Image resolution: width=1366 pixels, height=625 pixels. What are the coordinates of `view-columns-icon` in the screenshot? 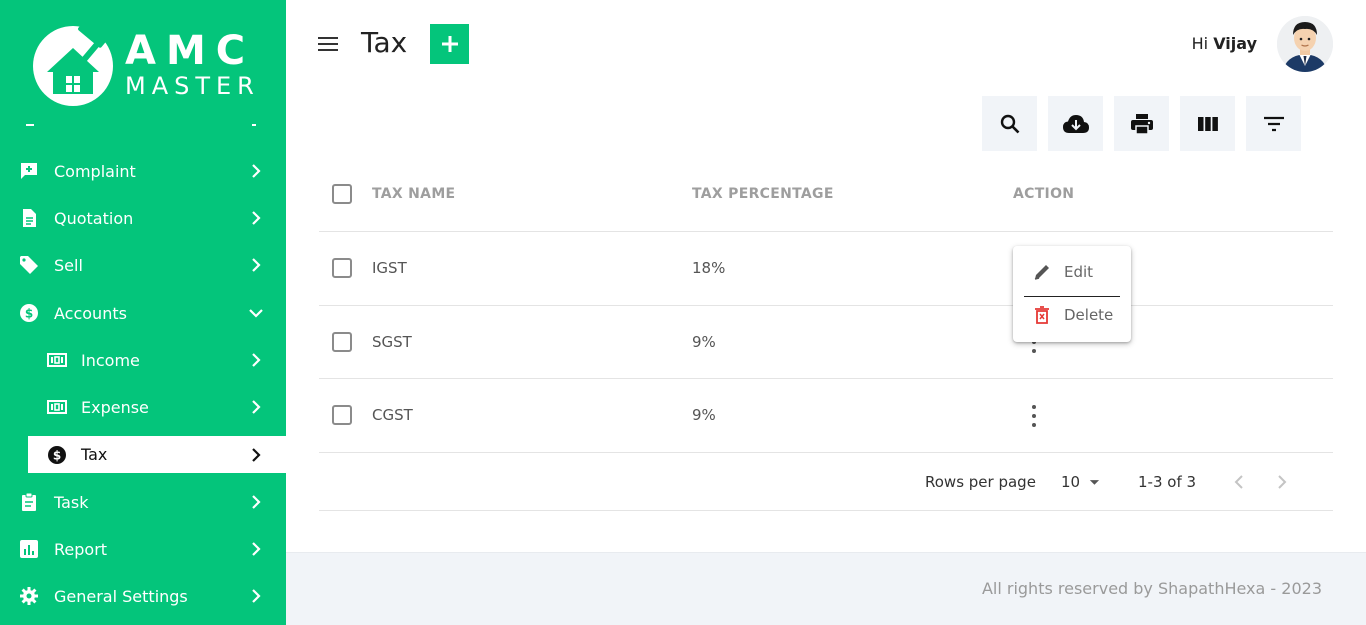 It's located at (1207, 123).